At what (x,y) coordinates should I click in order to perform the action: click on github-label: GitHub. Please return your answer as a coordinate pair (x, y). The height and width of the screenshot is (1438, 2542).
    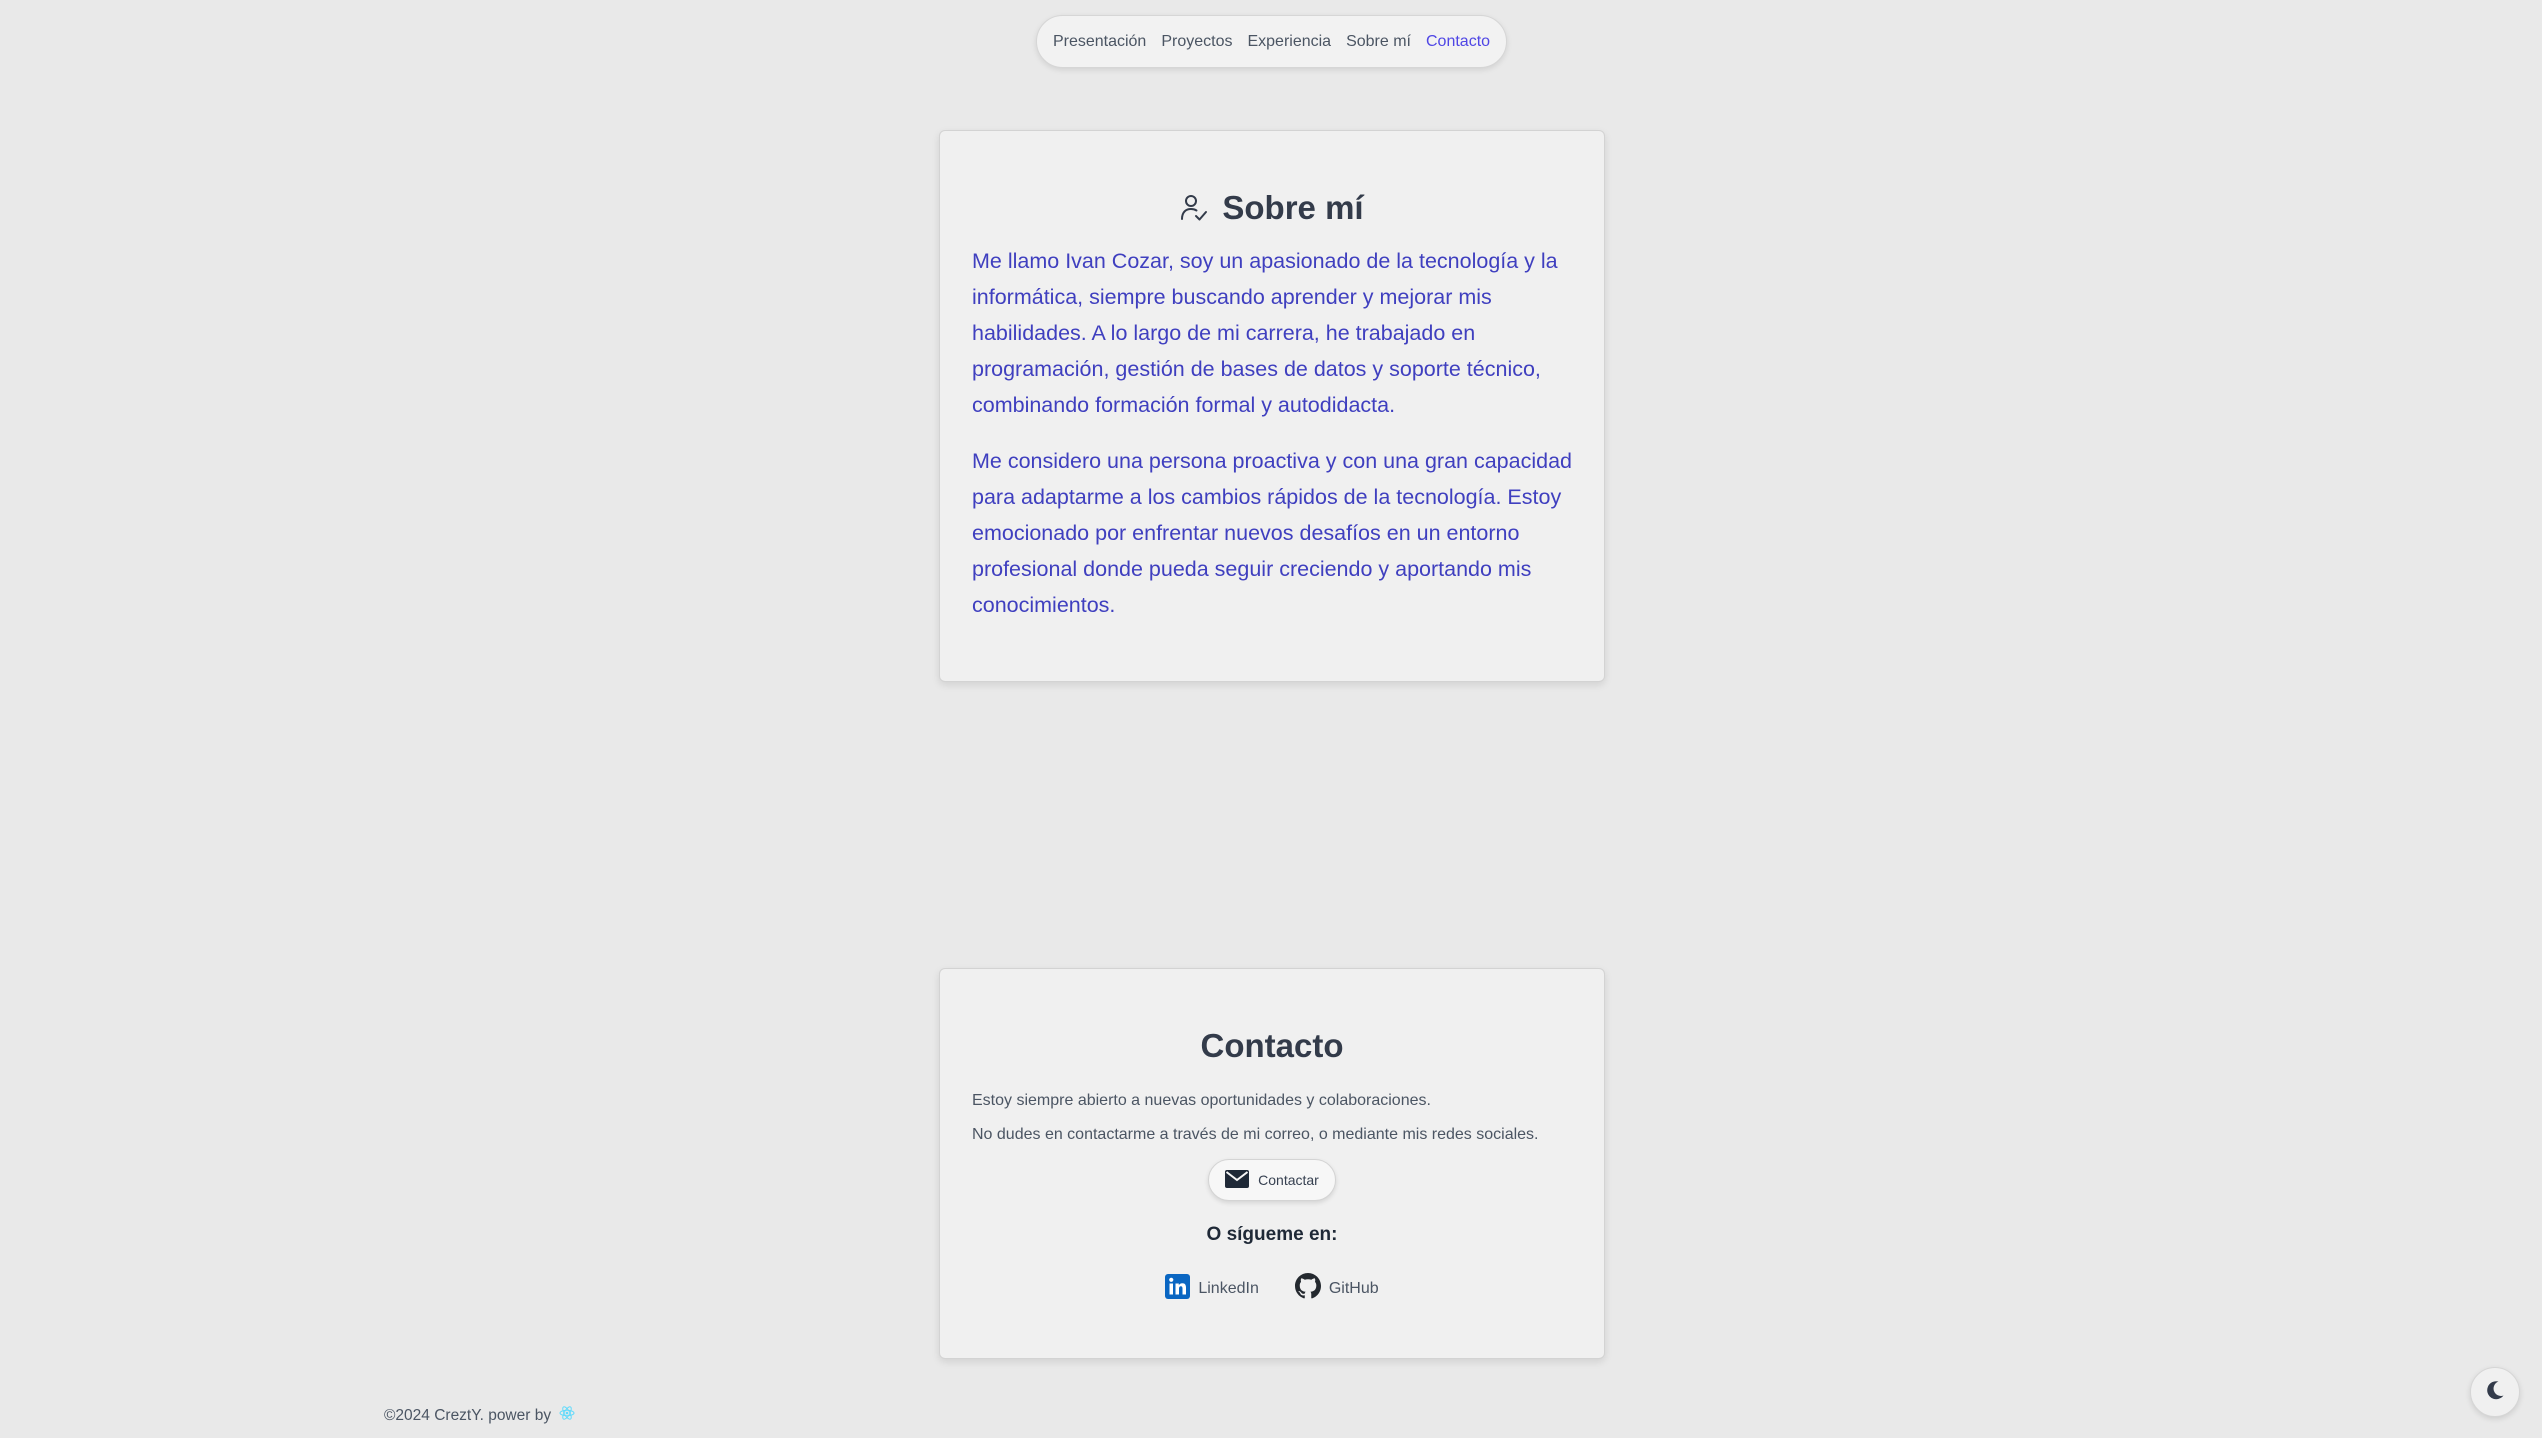
    Looking at the image, I should click on (1353, 1288).